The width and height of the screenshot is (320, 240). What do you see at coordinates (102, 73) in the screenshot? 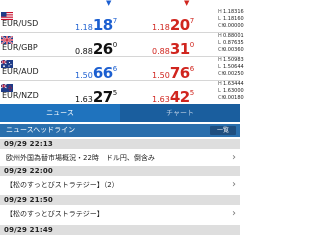
I see `bid-price-pips: 66` at bounding box center [102, 73].